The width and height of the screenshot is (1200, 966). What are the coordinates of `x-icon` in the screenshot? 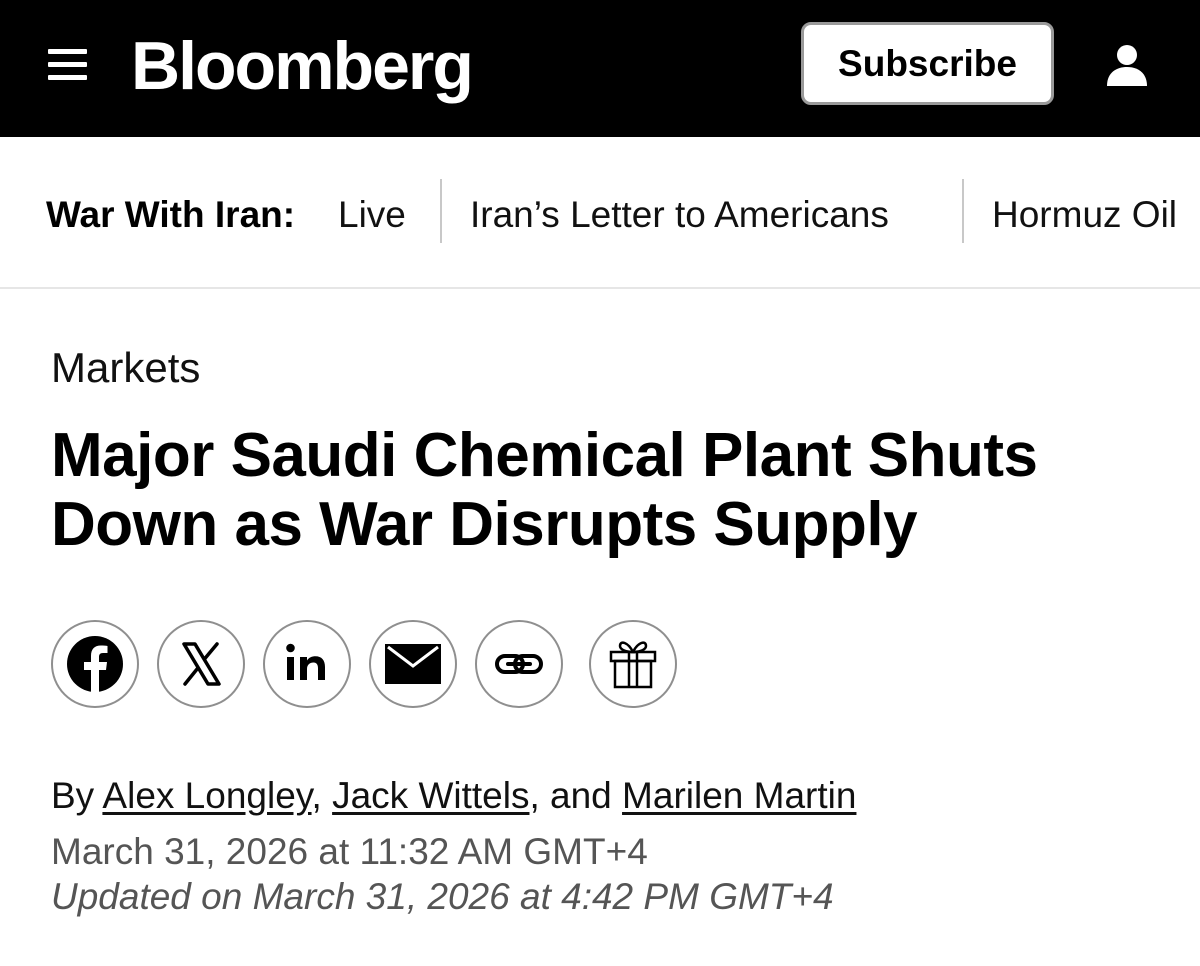 It's located at (201, 664).